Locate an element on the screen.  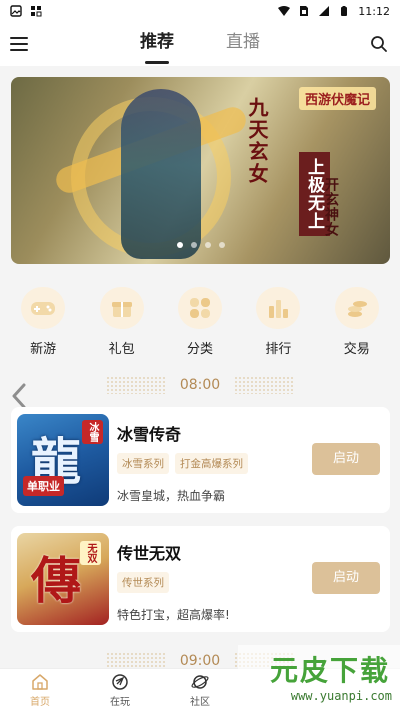
game-tags: 冰雪系列 打金高爆系列 is located at coordinates (182, 463).